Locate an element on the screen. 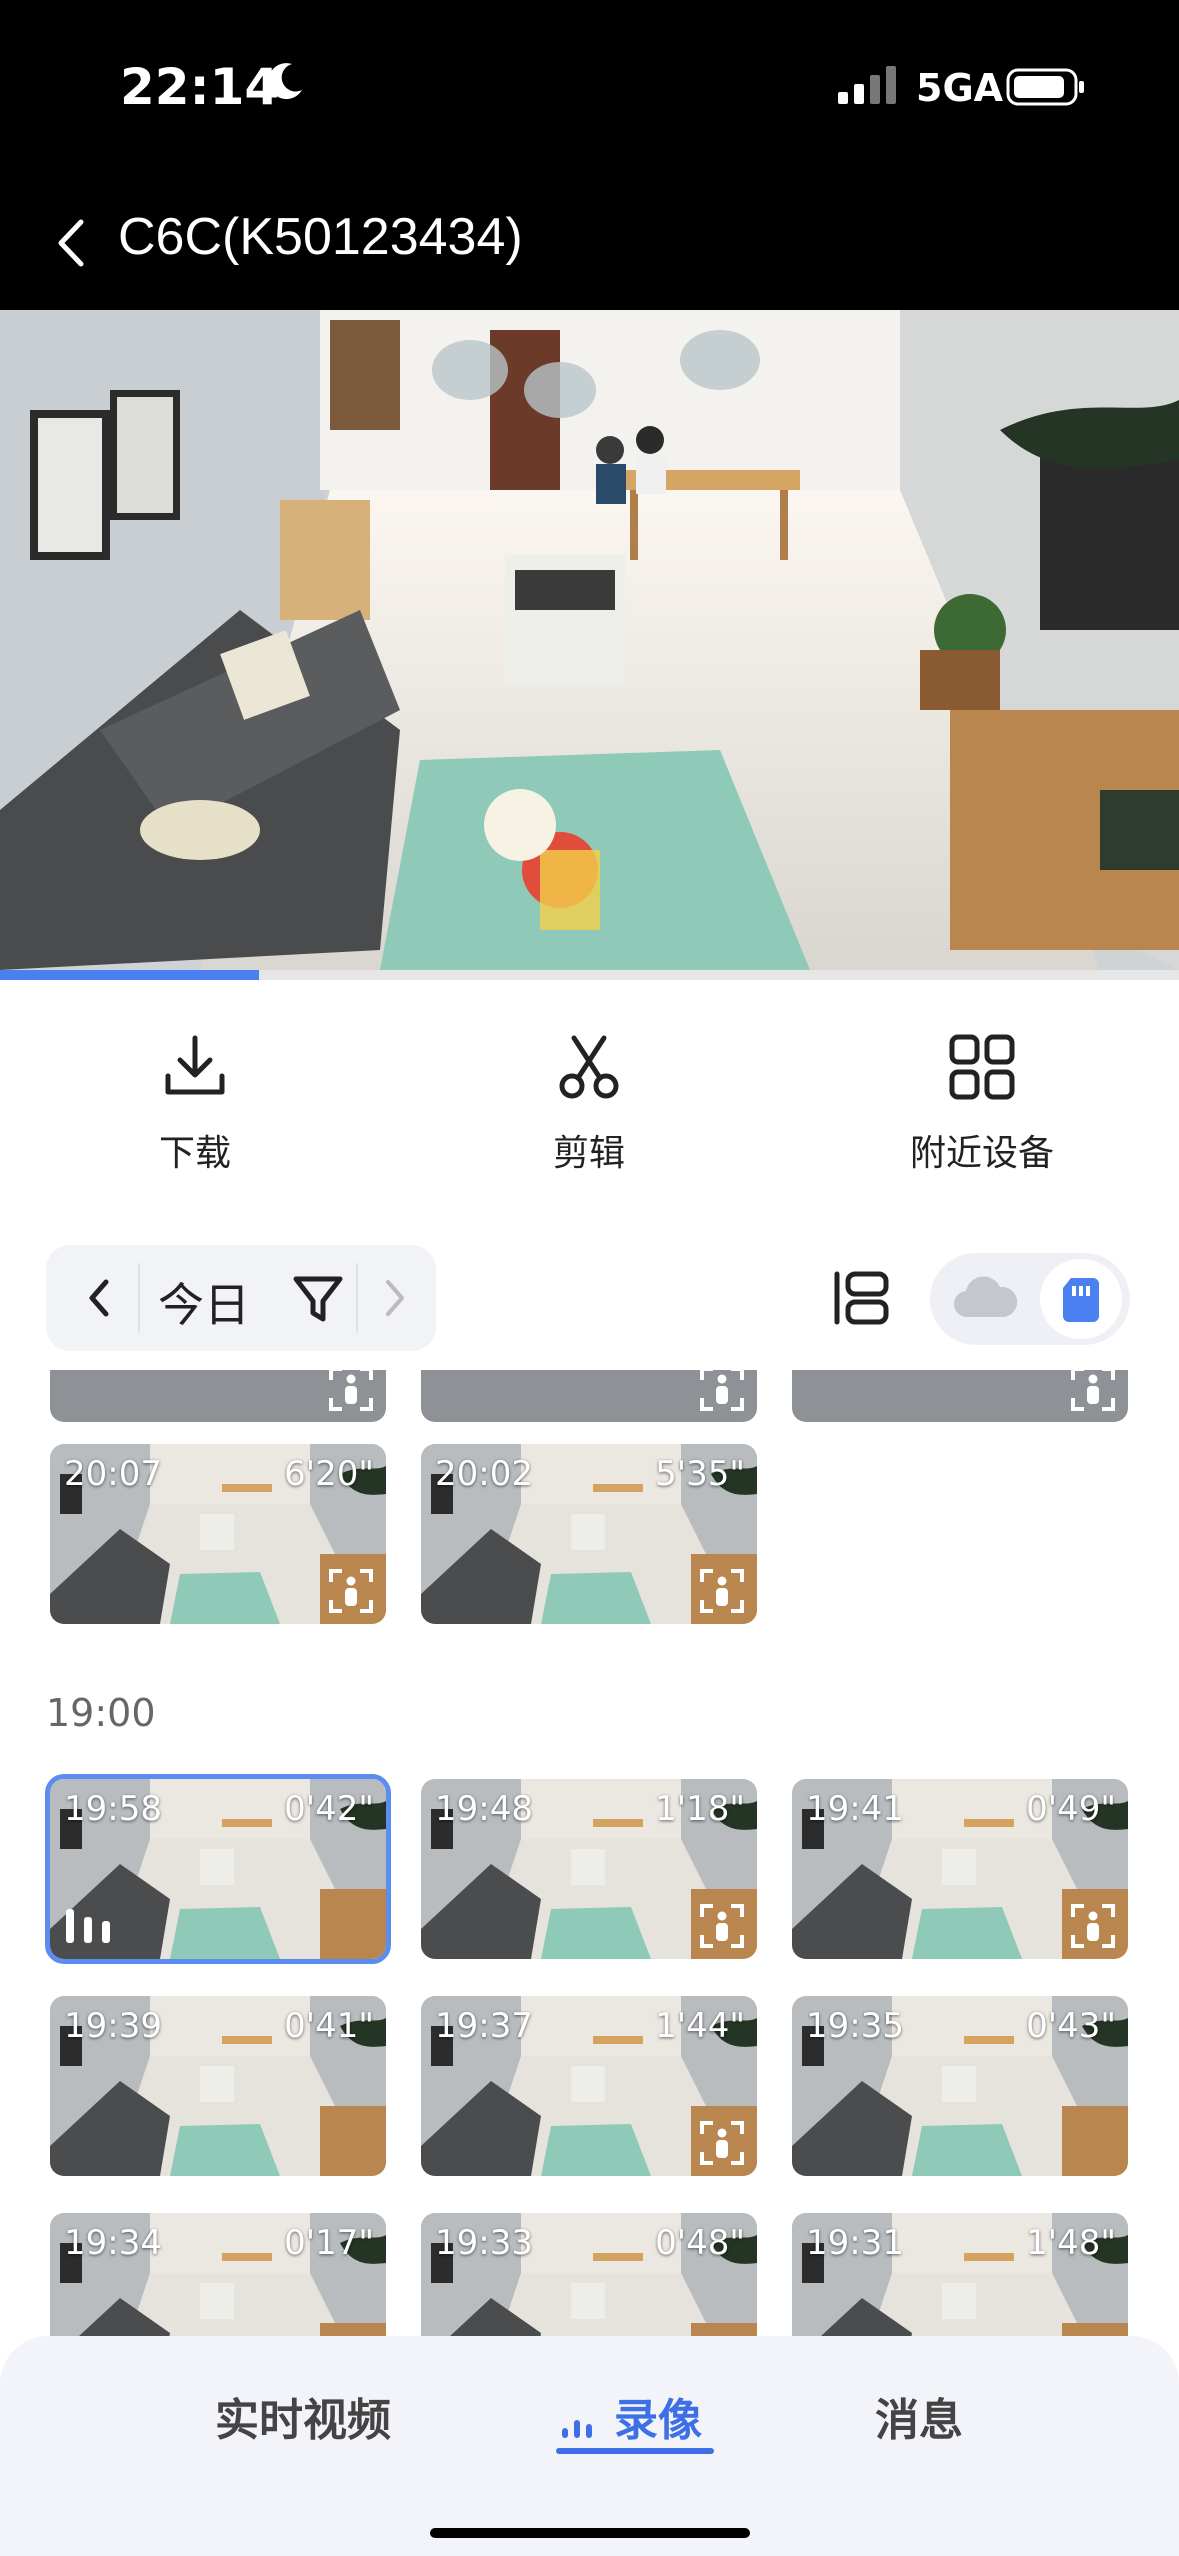  nearby-devices-button: 附近设备 is located at coordinates (982, 1105).